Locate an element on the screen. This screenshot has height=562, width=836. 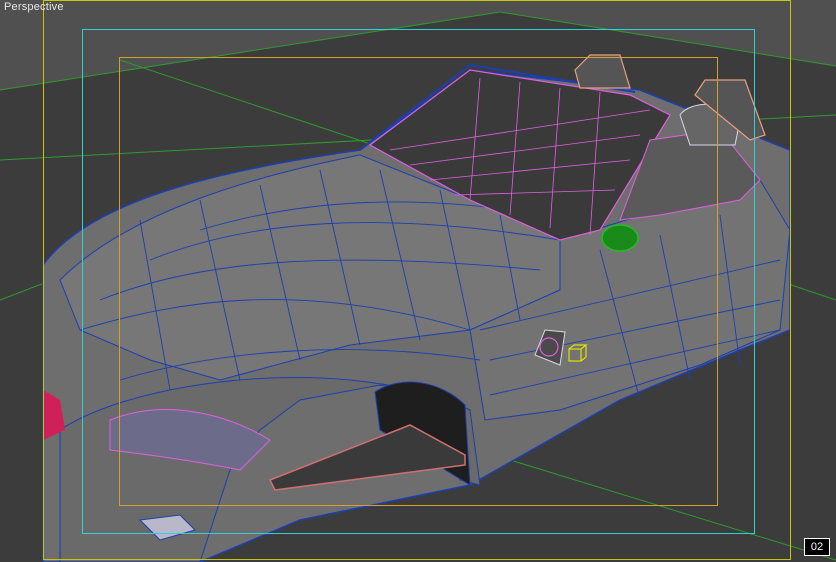
frame-number-badge: 02 is located at coordinates (817, 547).